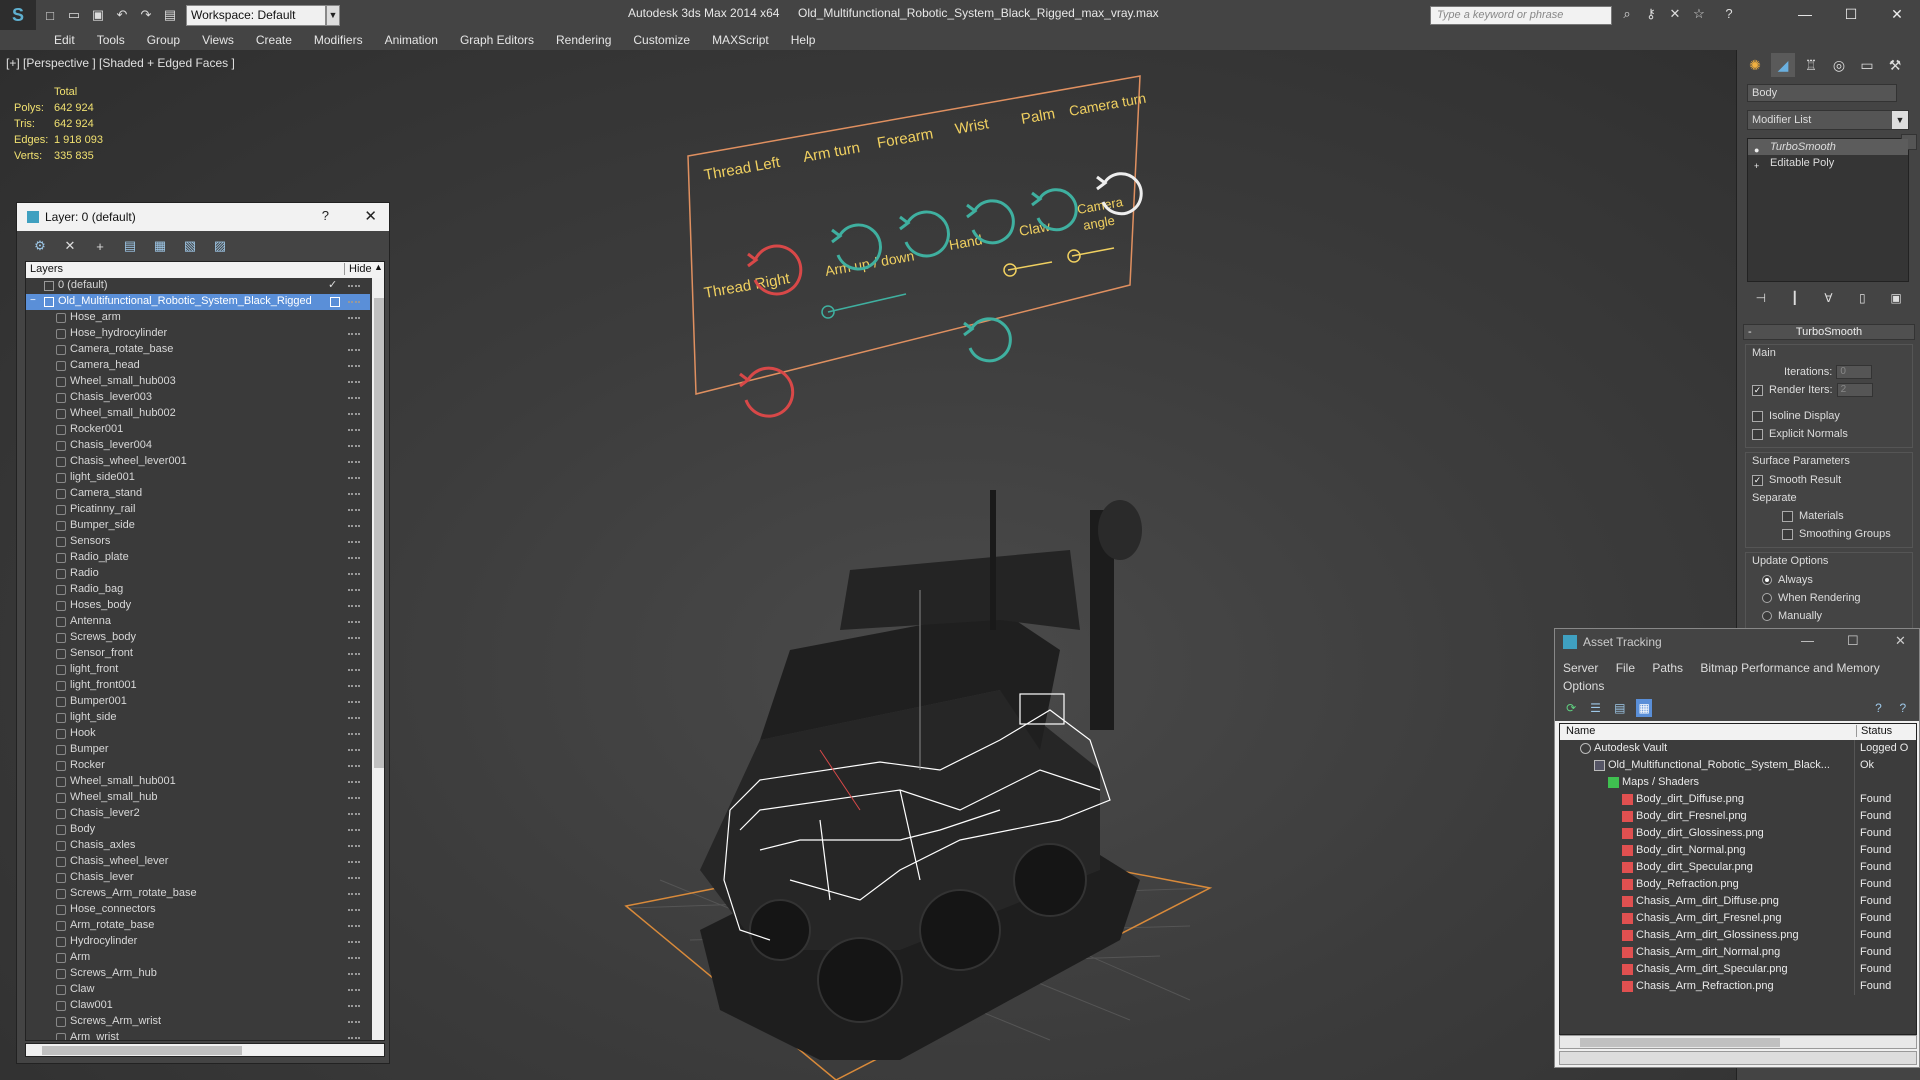  Describe the element at coordinates (1737, 642) in the screenshot. I see `asset-tracking-titlebar: Asset Tracking — ☐ ✕` at that location.